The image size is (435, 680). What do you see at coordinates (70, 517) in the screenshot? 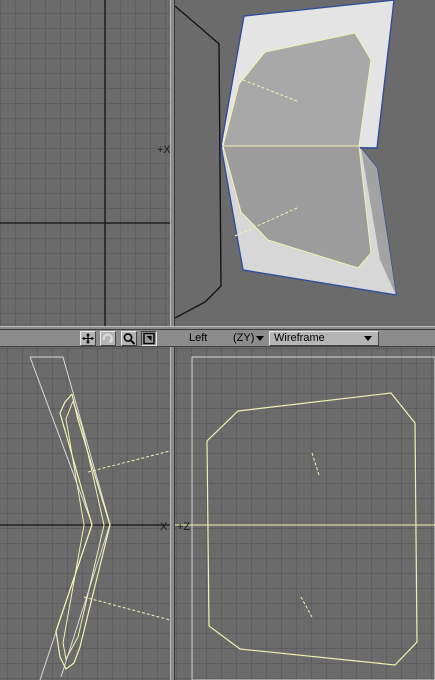
I see `bound-outline-right` at bounding box center [70, 517].